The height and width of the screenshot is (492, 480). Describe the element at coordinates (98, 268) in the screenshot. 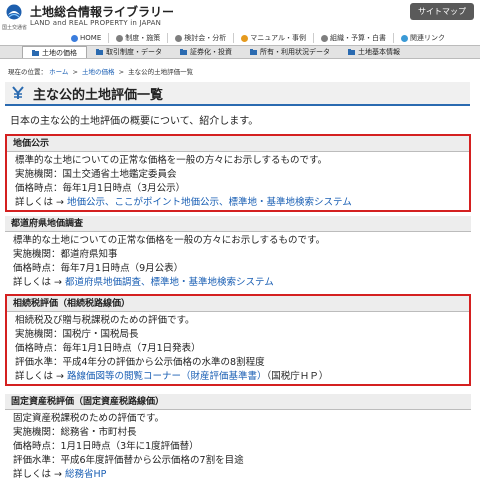

I see `section-timing: 価格時点：毎年7月1日時点（9月公表）` at that location.